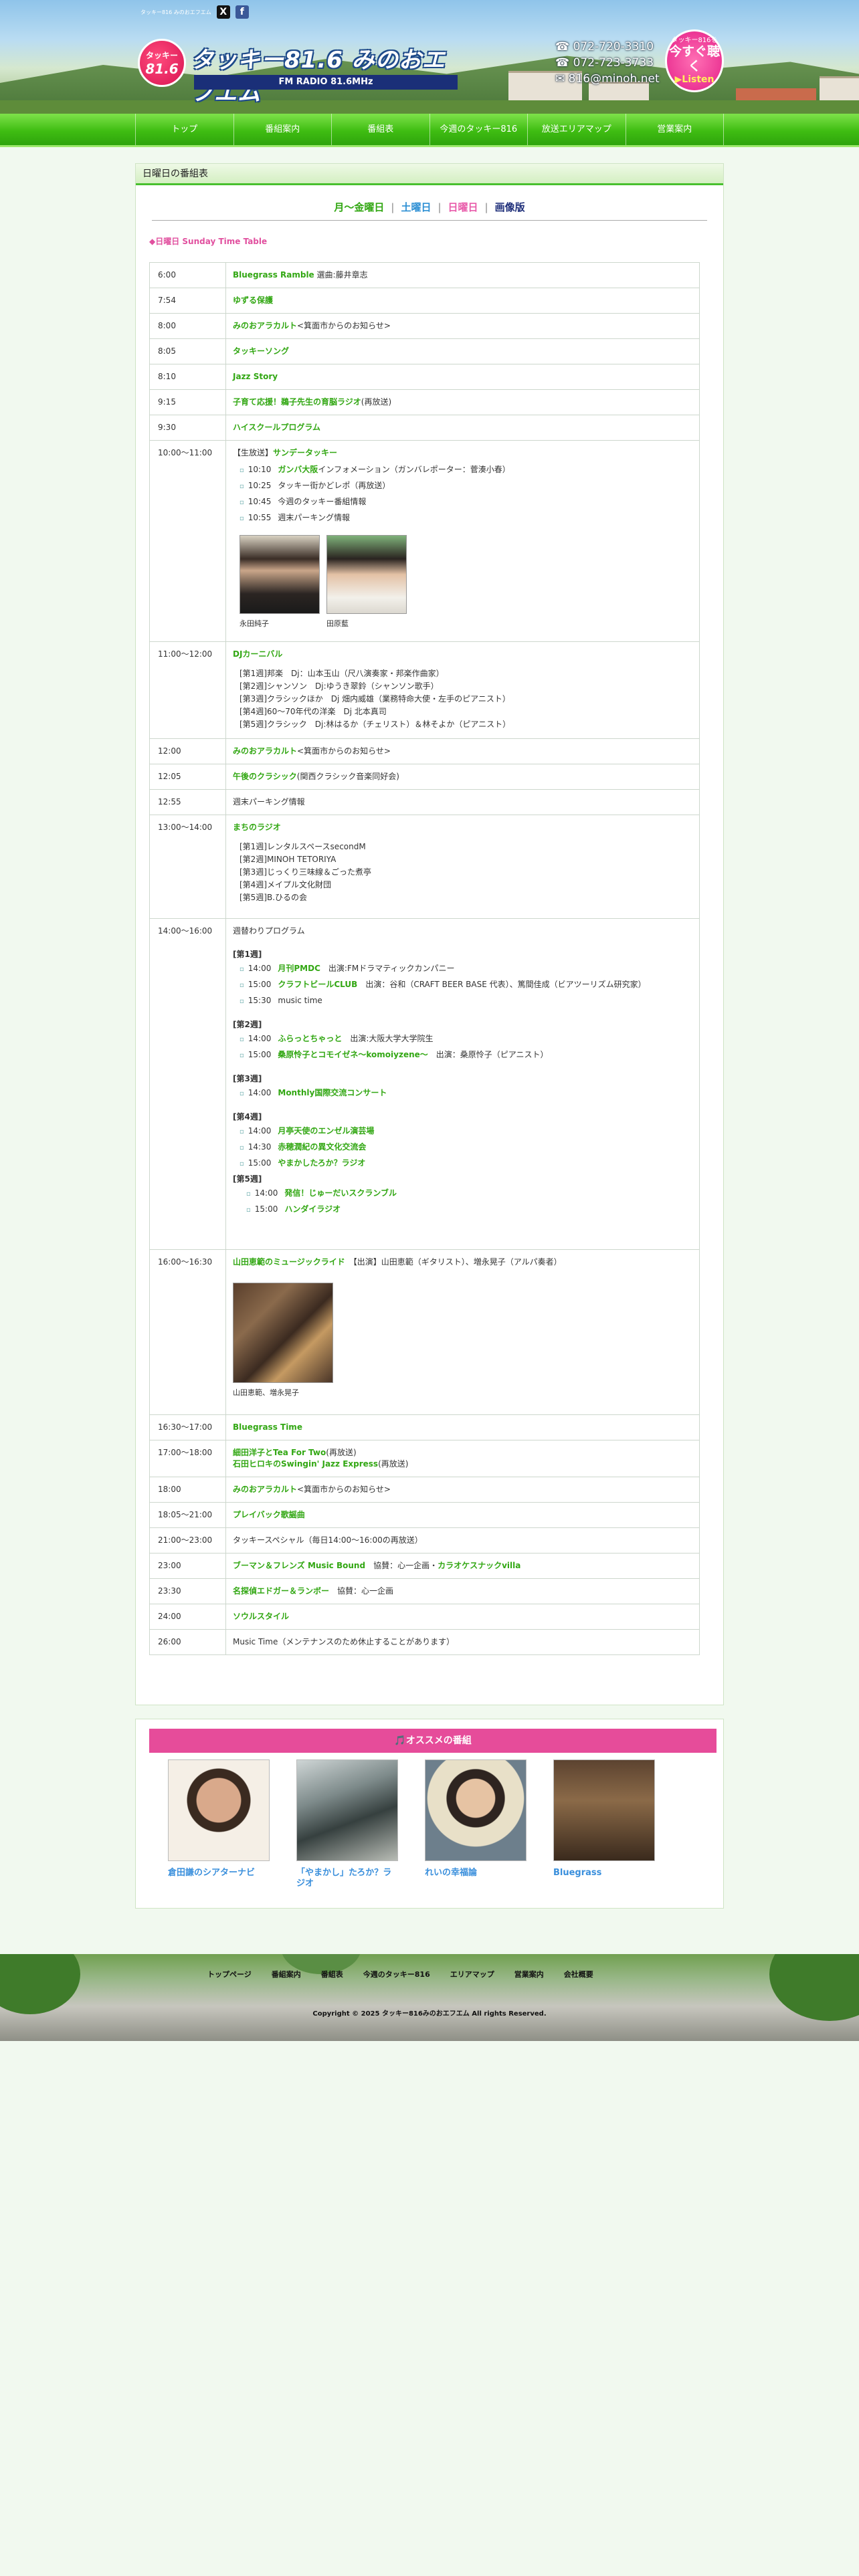 This screenshot has height=2576, width=859. I want to click on segment-link: 月亭天使のエンゼル演芸場, so click(326, 1131).